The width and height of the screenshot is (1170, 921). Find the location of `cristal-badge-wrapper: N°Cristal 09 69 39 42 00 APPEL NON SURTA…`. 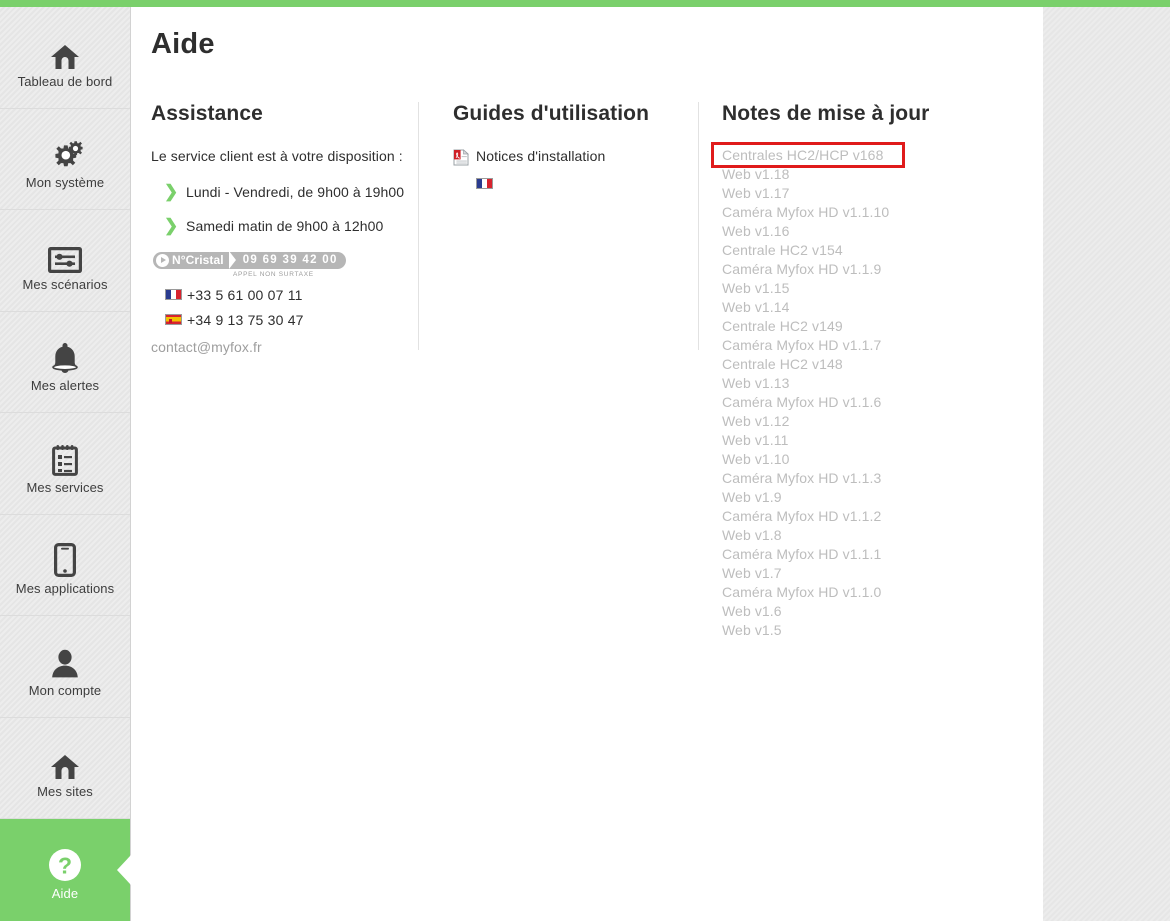

cristal-badge-wrapper: N°Cristal 09 69 39 42 00 APPEL NON SURTA… is located at coordinates (281, 264).